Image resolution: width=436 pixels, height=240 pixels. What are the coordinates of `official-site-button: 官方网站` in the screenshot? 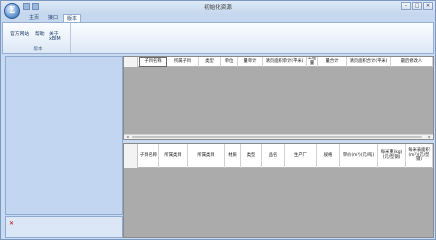 It's located at (19, 33).